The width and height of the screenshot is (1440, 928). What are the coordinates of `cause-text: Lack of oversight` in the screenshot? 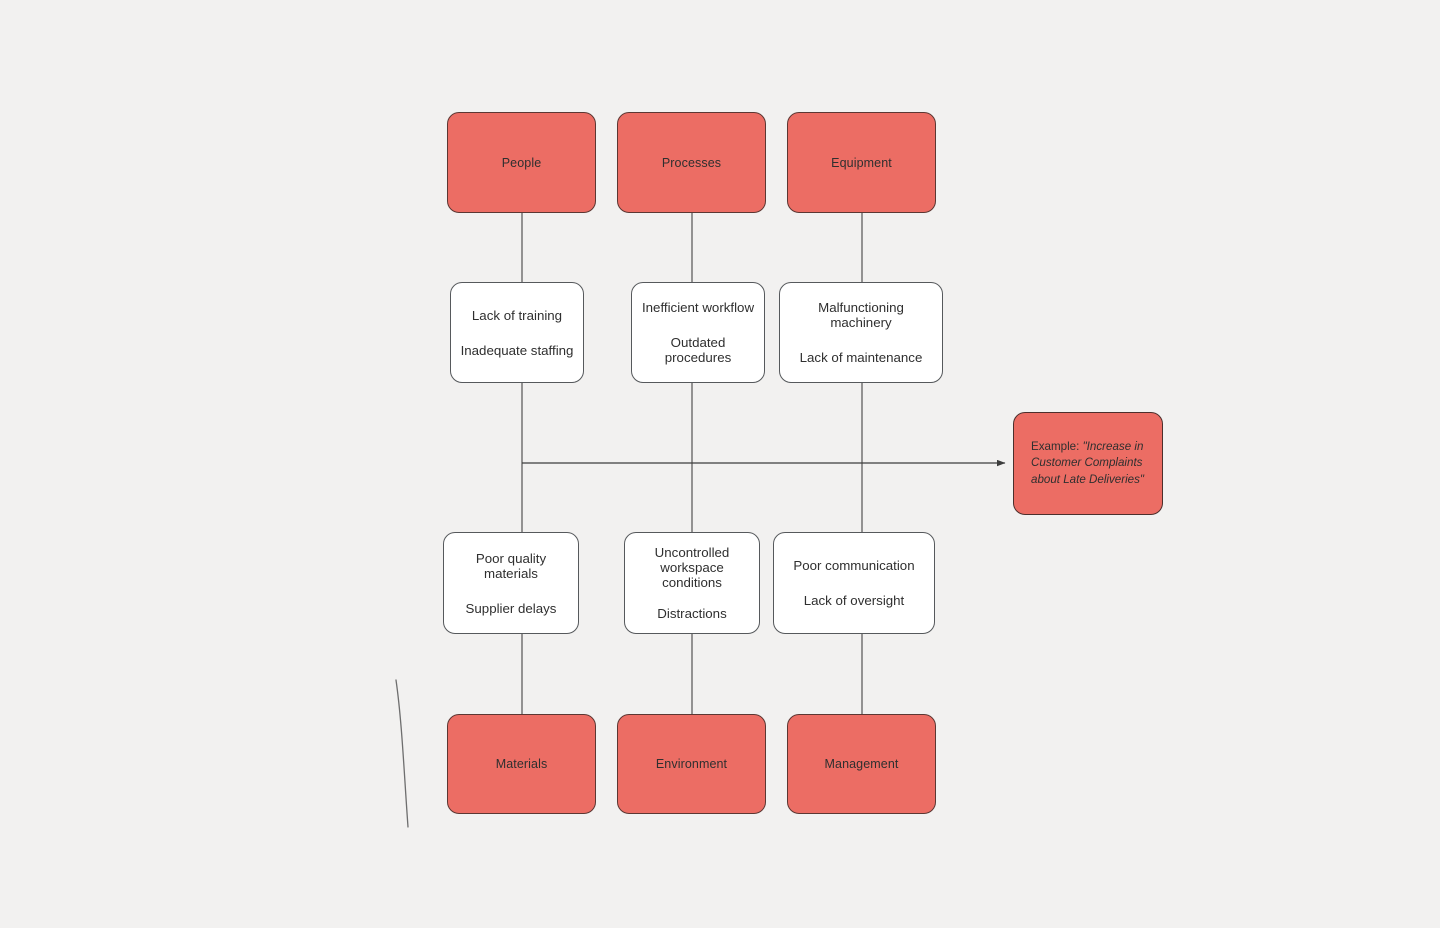 It's located at (854, 600).